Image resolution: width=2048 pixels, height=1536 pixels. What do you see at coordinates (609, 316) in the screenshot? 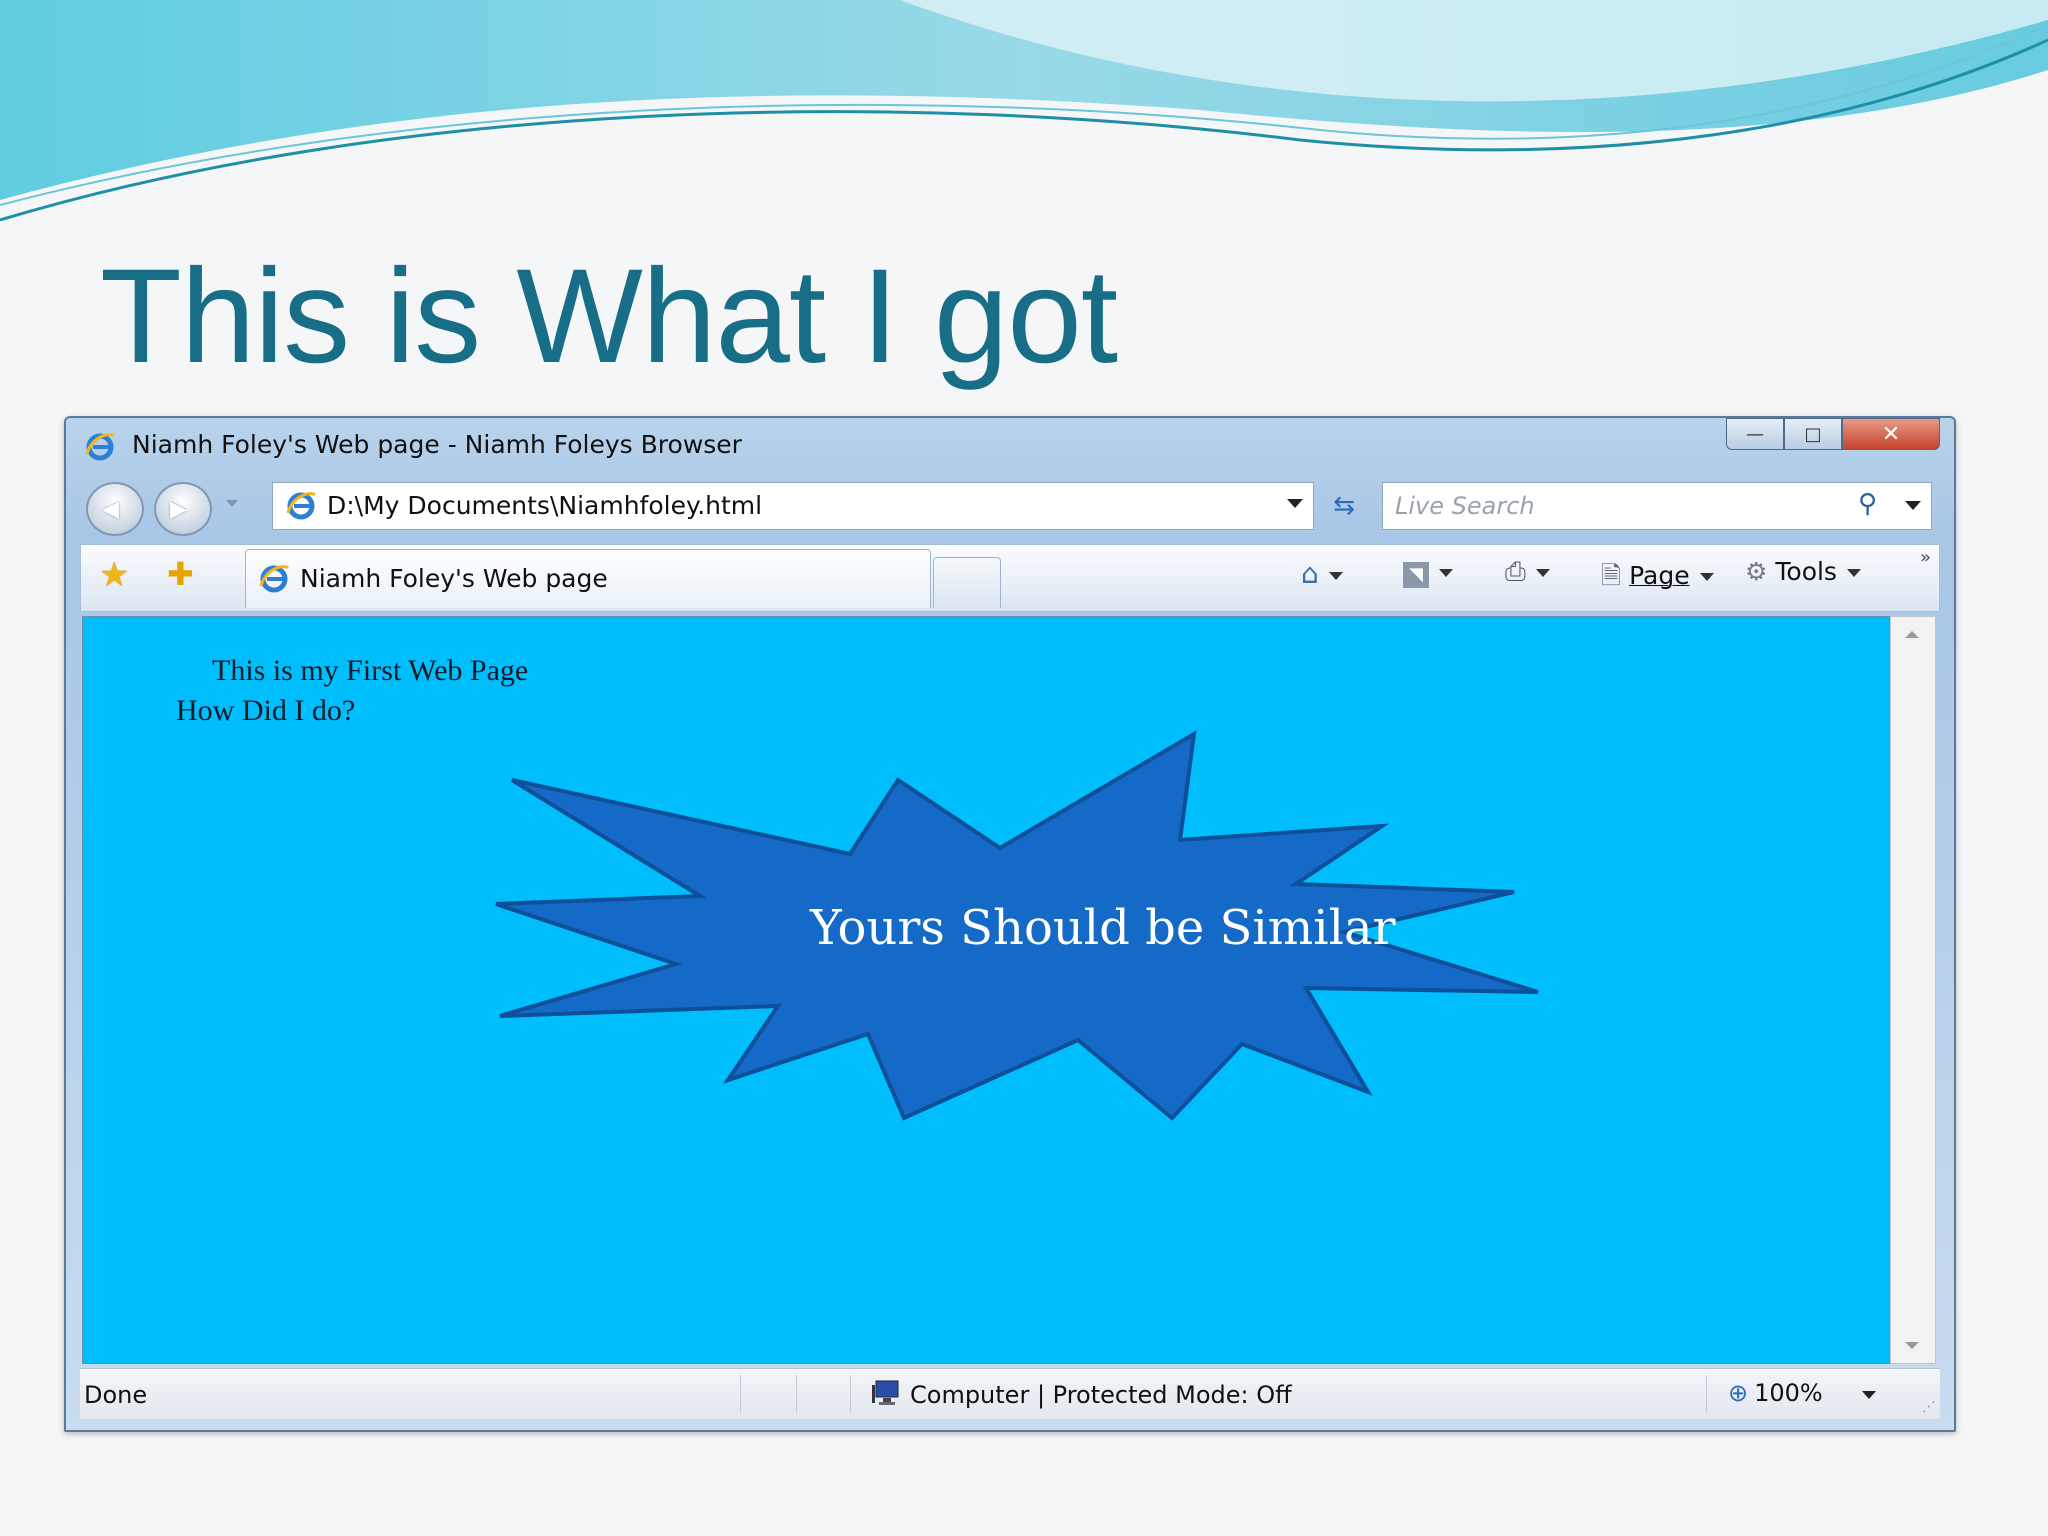
I see `slide-title: This is What I got` at bounding box center [609, 316].